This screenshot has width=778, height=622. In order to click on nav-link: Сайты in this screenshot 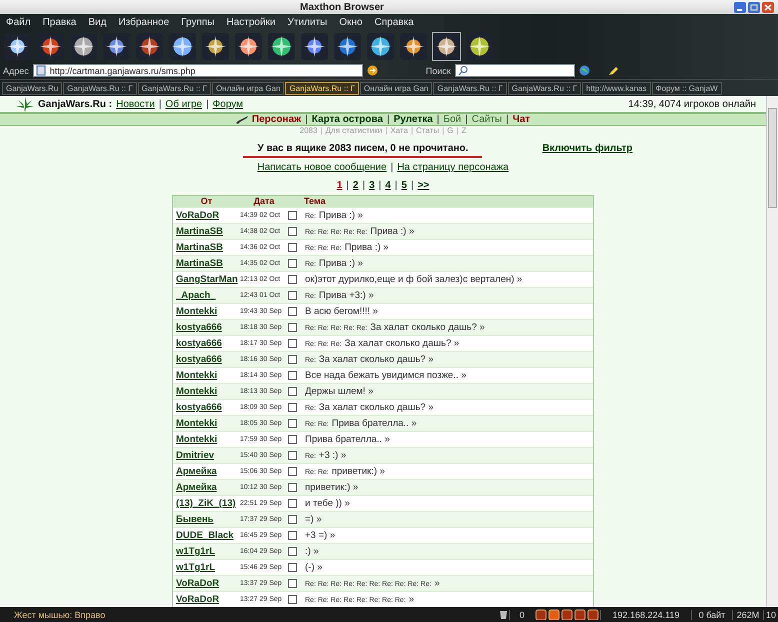, I will do `click(487, 119)`.